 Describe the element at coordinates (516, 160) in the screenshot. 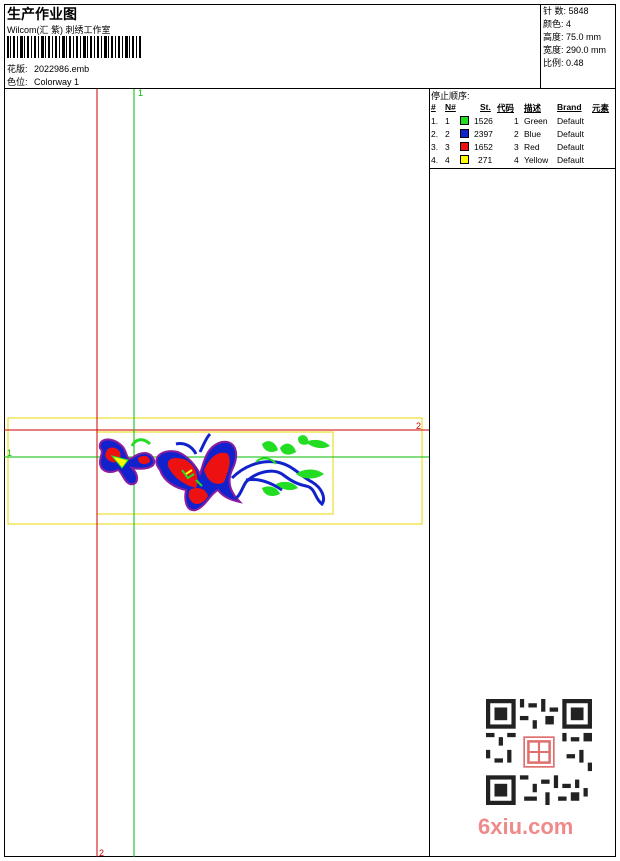

I see `row-code: 4` at that location.